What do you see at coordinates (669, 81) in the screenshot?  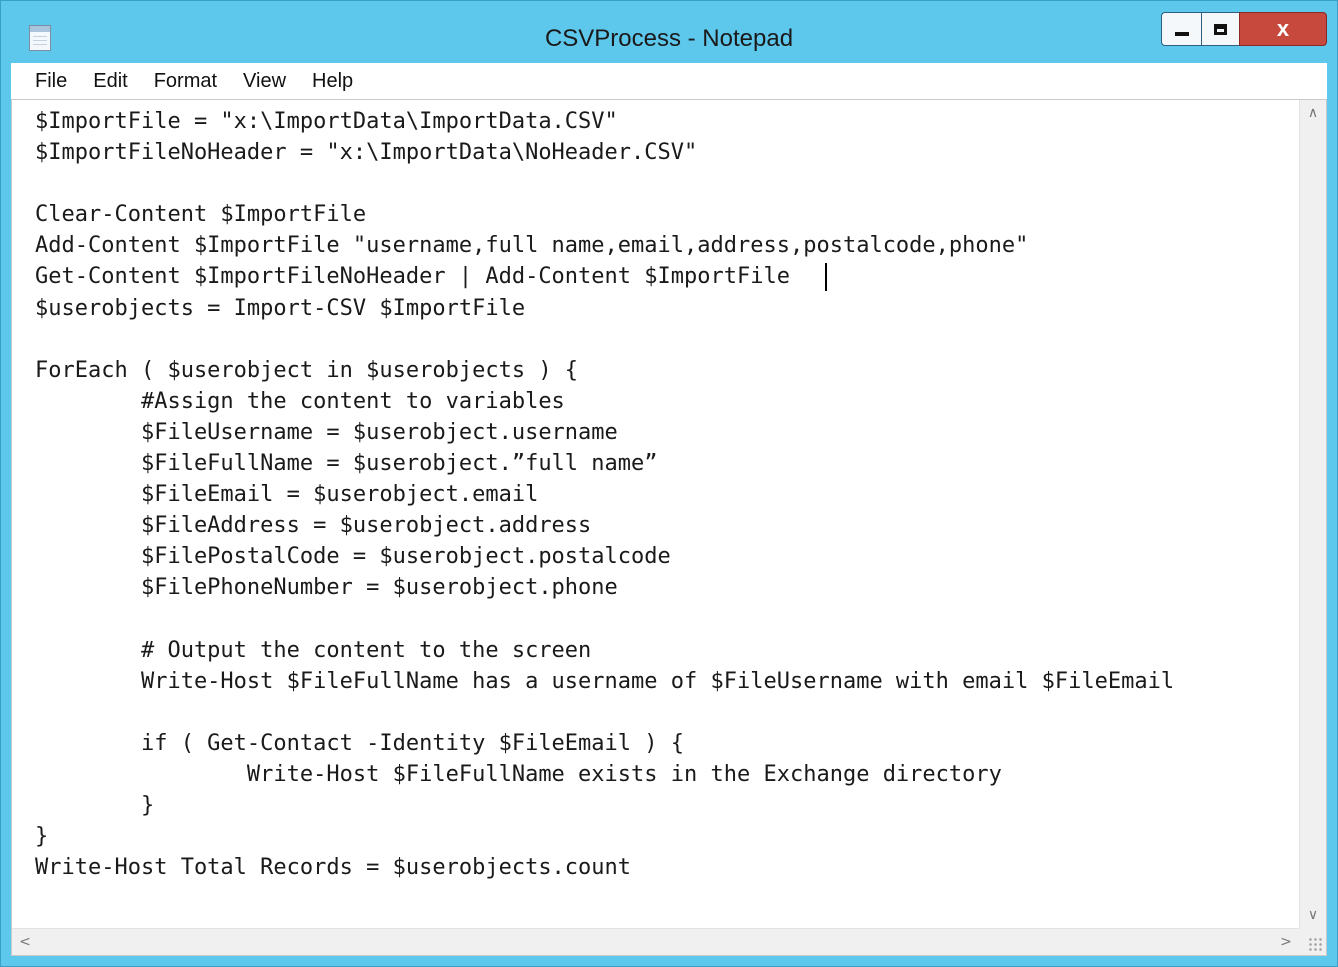 I see `menu-bar: File Edit Format View Help` at bounding box center [669, 81].